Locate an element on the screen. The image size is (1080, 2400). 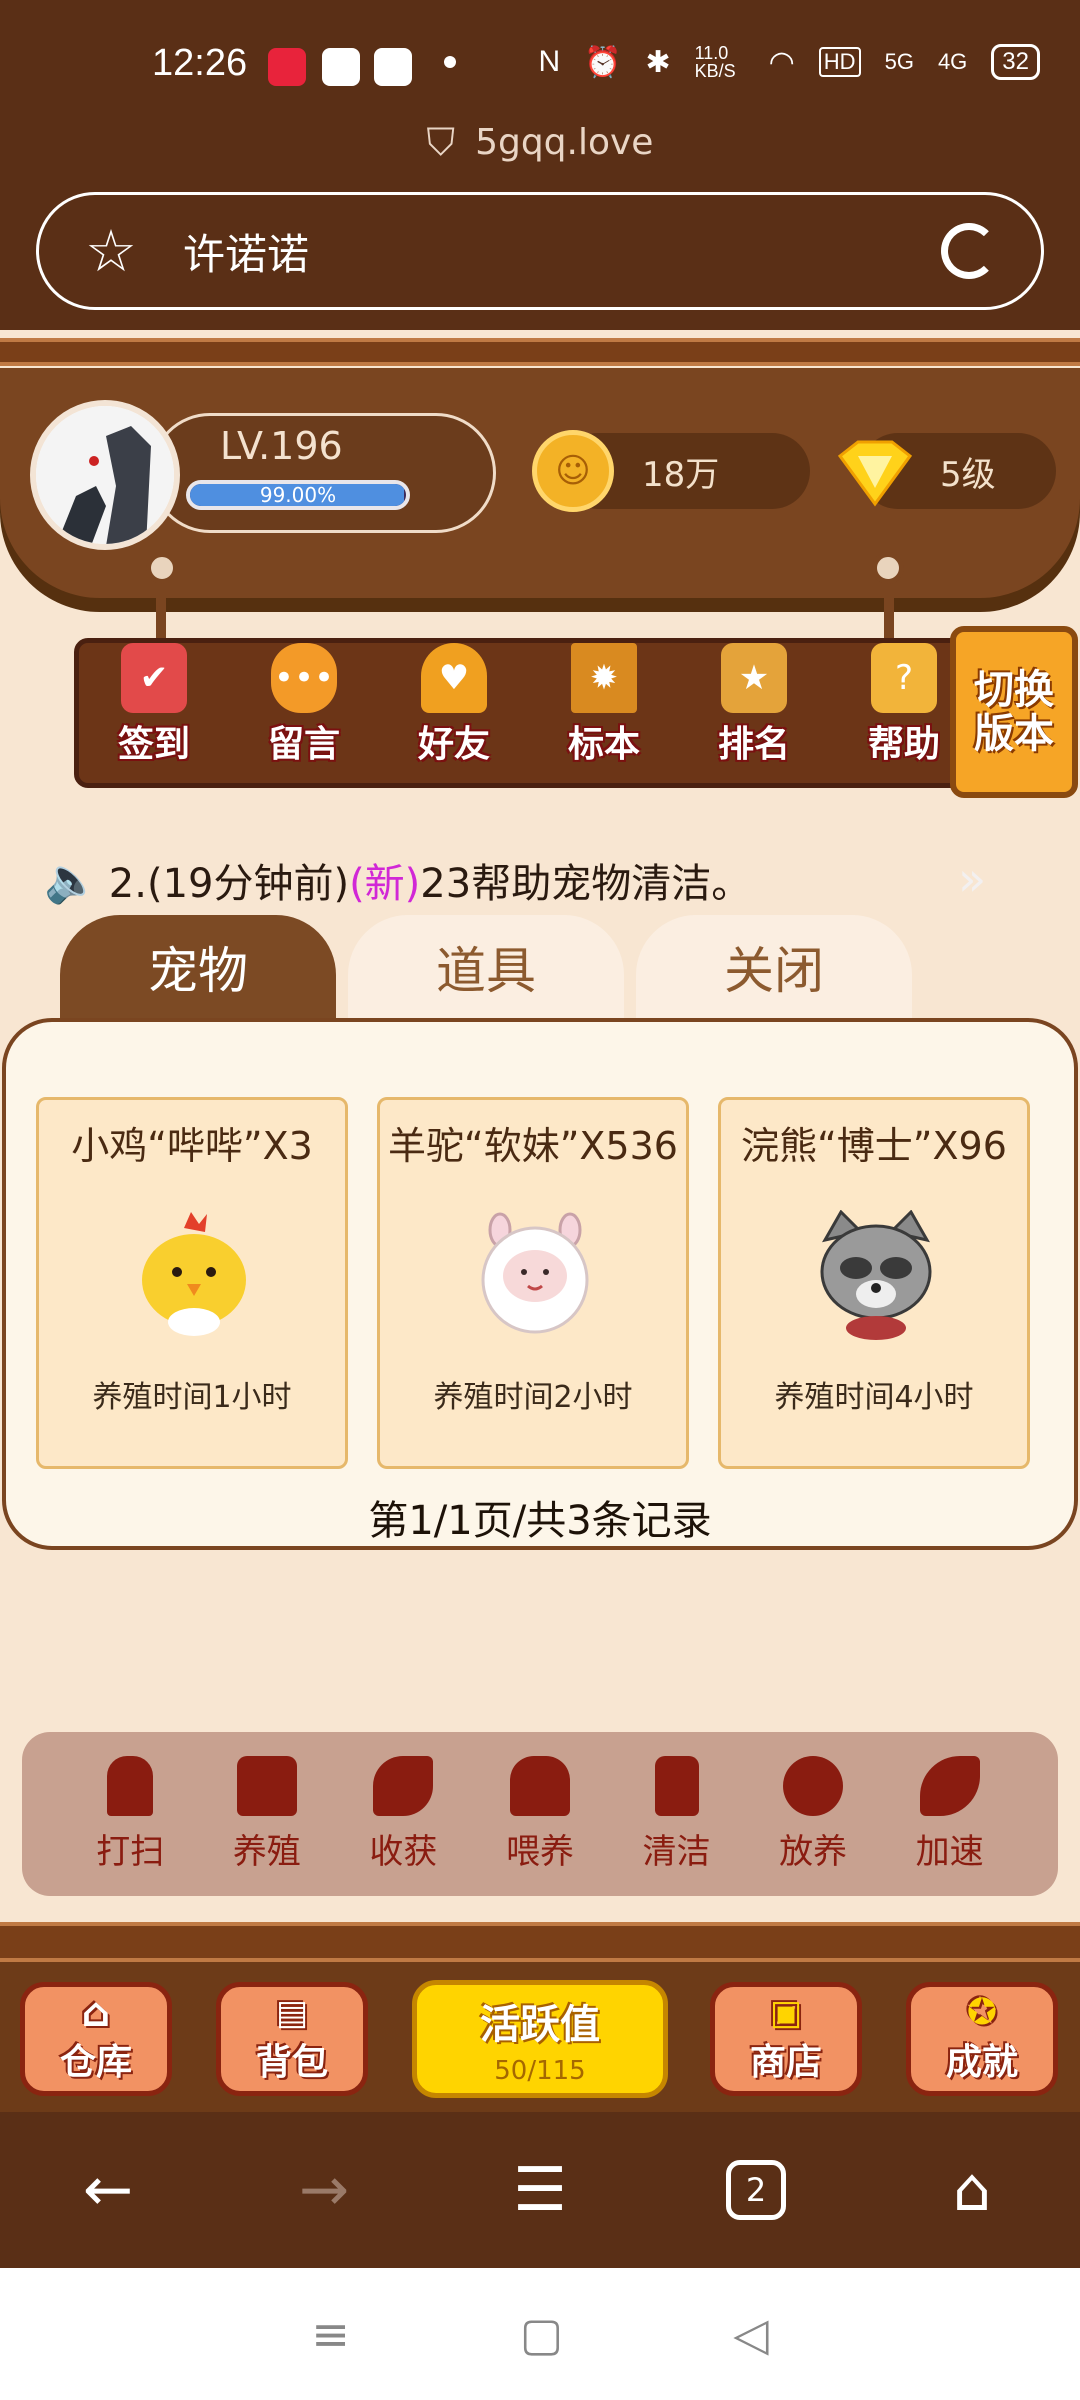
dot-icon is located at coordinates (450, 62).